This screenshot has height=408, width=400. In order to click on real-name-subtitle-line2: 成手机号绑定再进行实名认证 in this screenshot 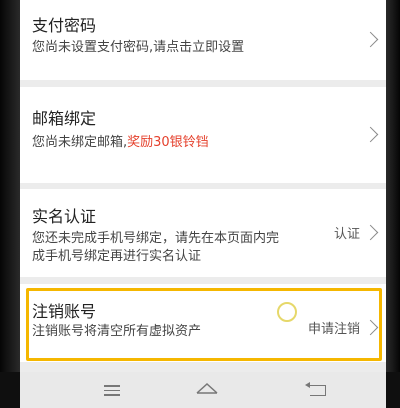, I will do `click(117, 256)`.